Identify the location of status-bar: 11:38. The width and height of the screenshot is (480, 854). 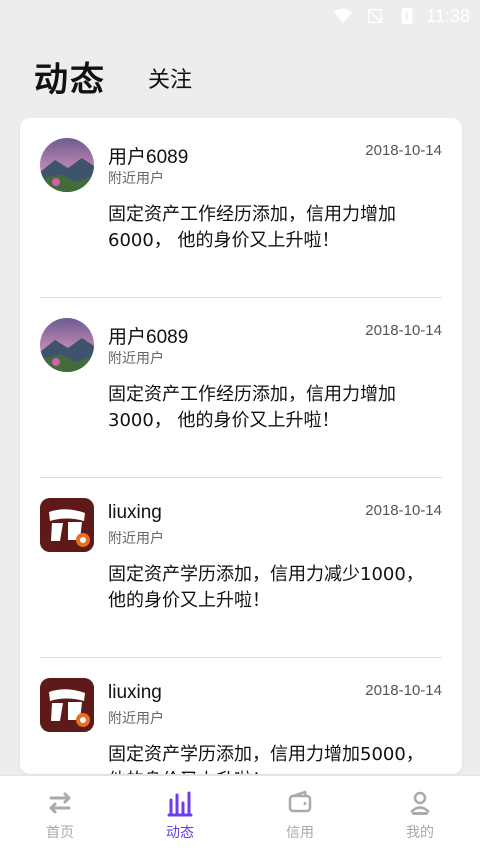
(240, 16).